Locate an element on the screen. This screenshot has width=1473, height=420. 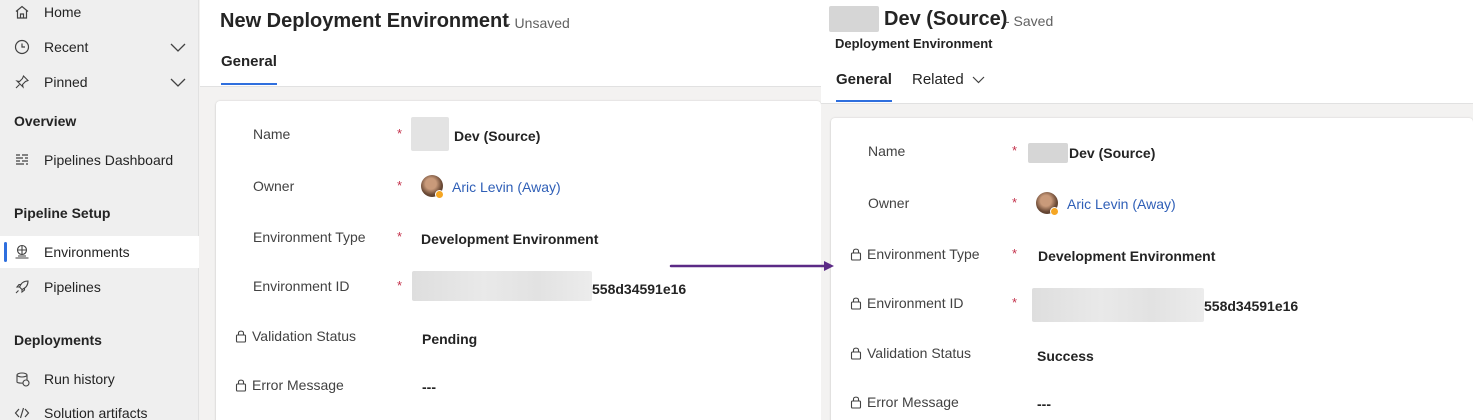
field-label-text: Environment ID is located at coordinates (915, 303).